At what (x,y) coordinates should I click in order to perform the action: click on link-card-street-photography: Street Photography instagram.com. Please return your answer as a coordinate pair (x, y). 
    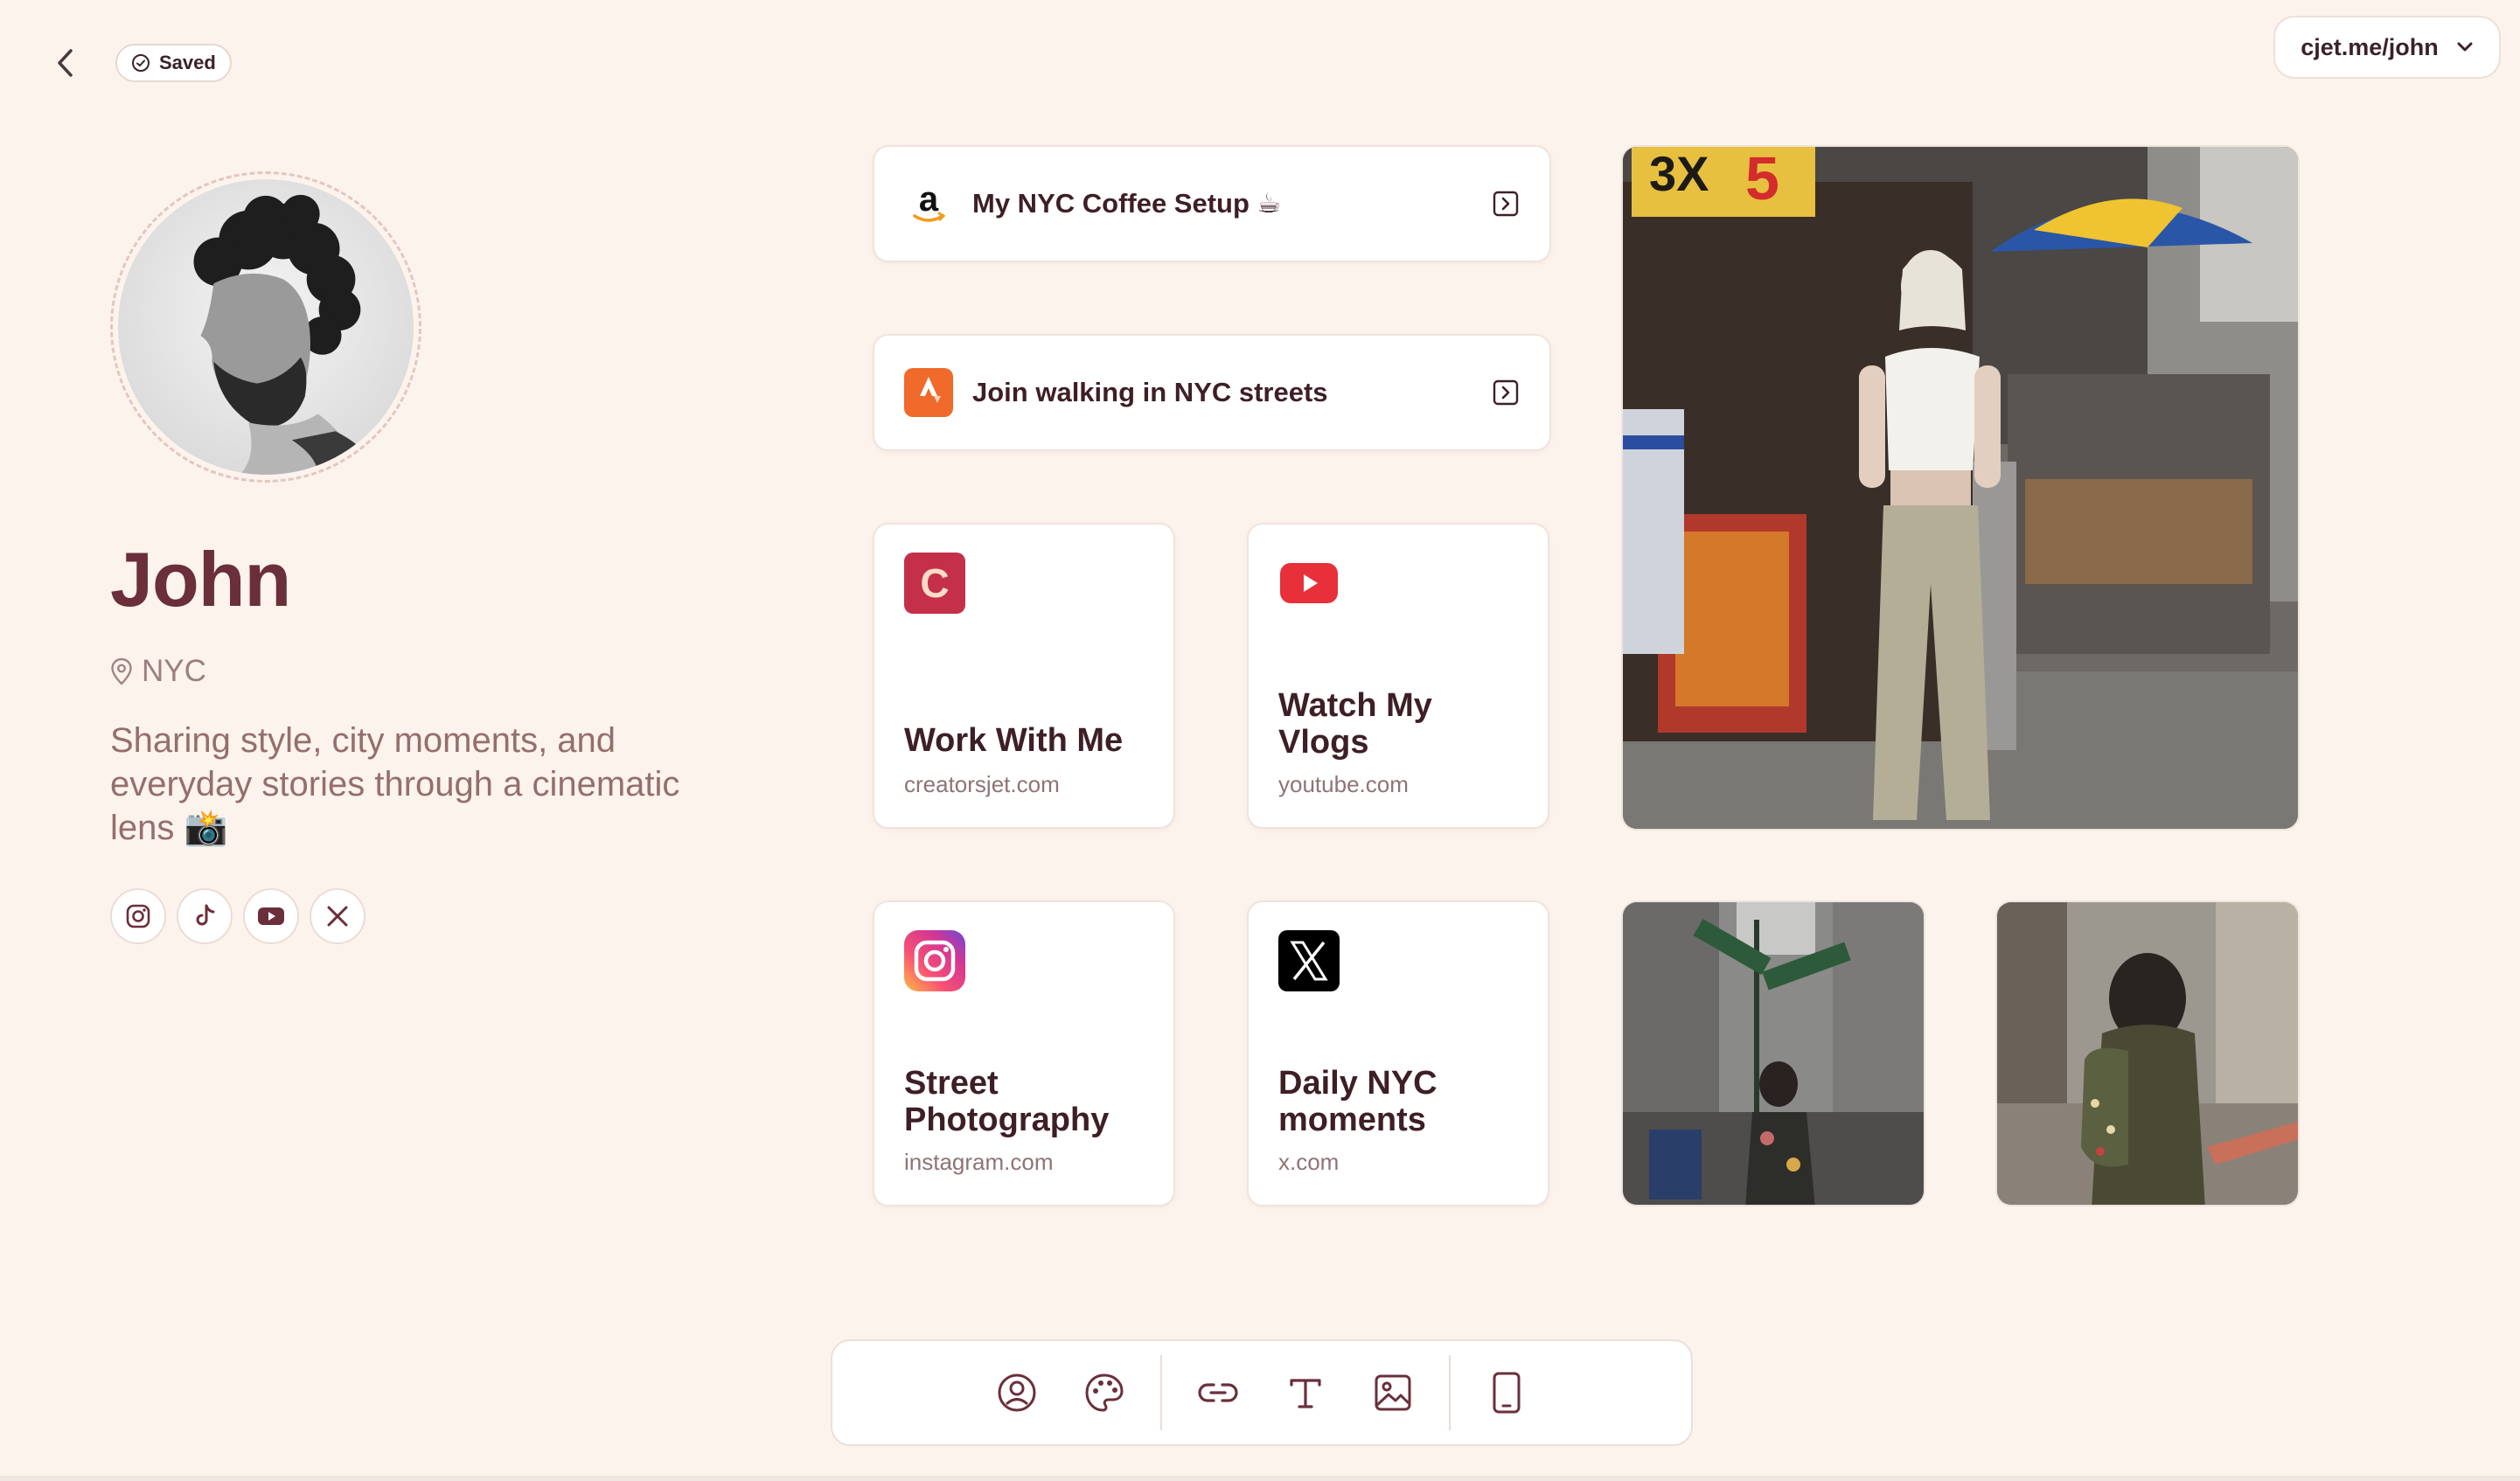
    Looking at the image, I should click on (1024, 1053).